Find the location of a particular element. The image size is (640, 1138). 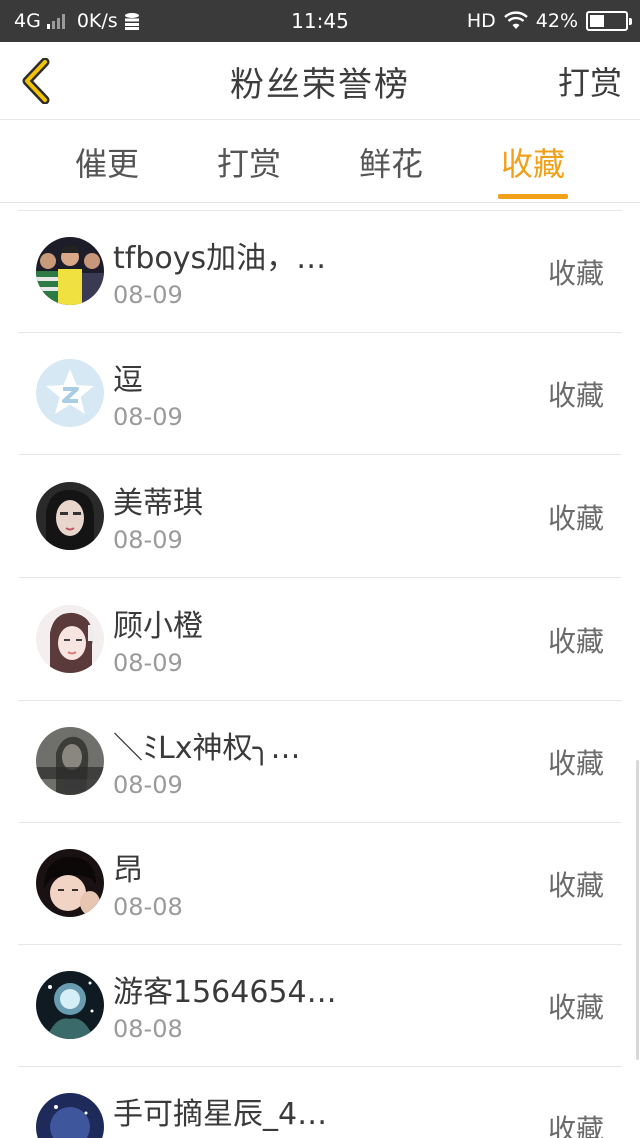

page-title: 粉丝荣誉榜 is located at coordinates (320, 84).